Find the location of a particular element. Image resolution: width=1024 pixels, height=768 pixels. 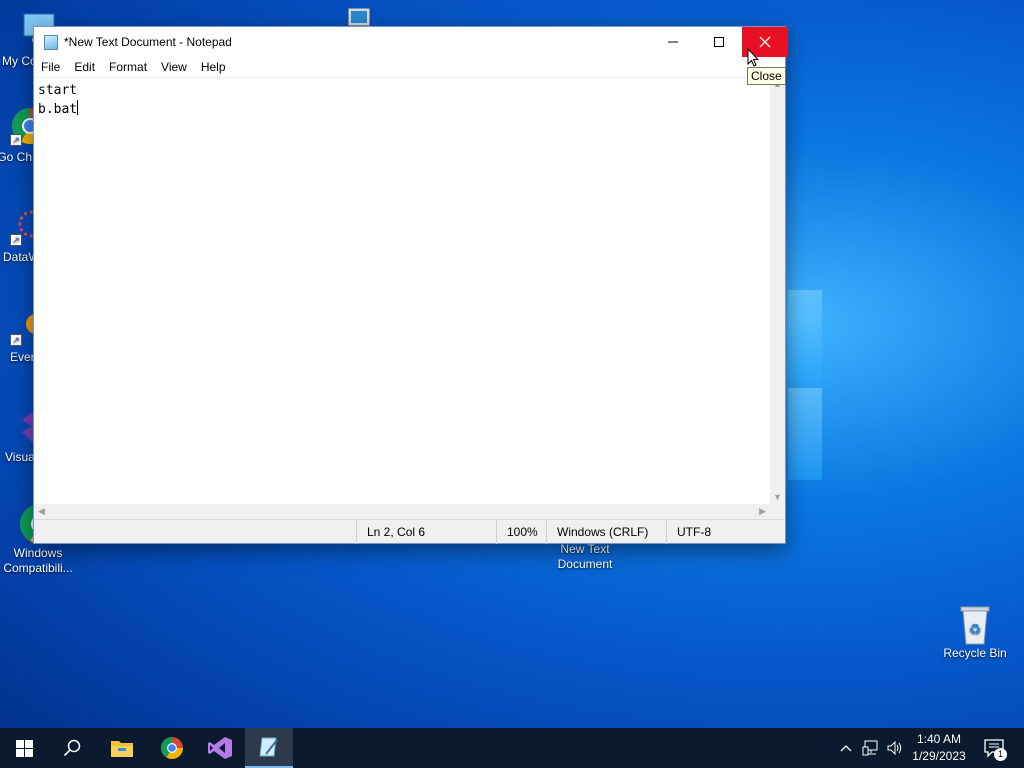

menu-help: Help is located at coordinates (213, 67).